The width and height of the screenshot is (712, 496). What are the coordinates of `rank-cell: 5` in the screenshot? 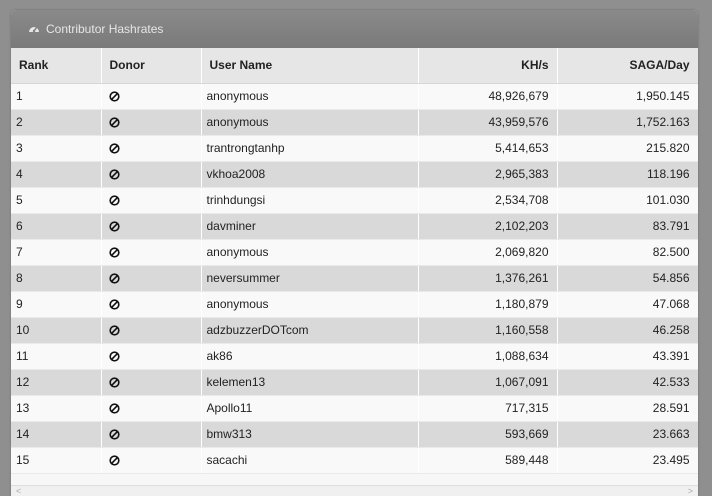 It's located at (56, 200).